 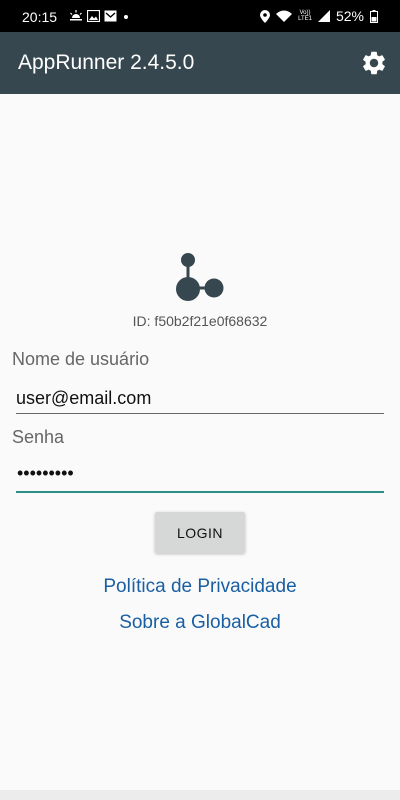 What do you see at coordinates (374, 16) in the screenshot?
I see `battery-icon` at bounding box center [374, 16].